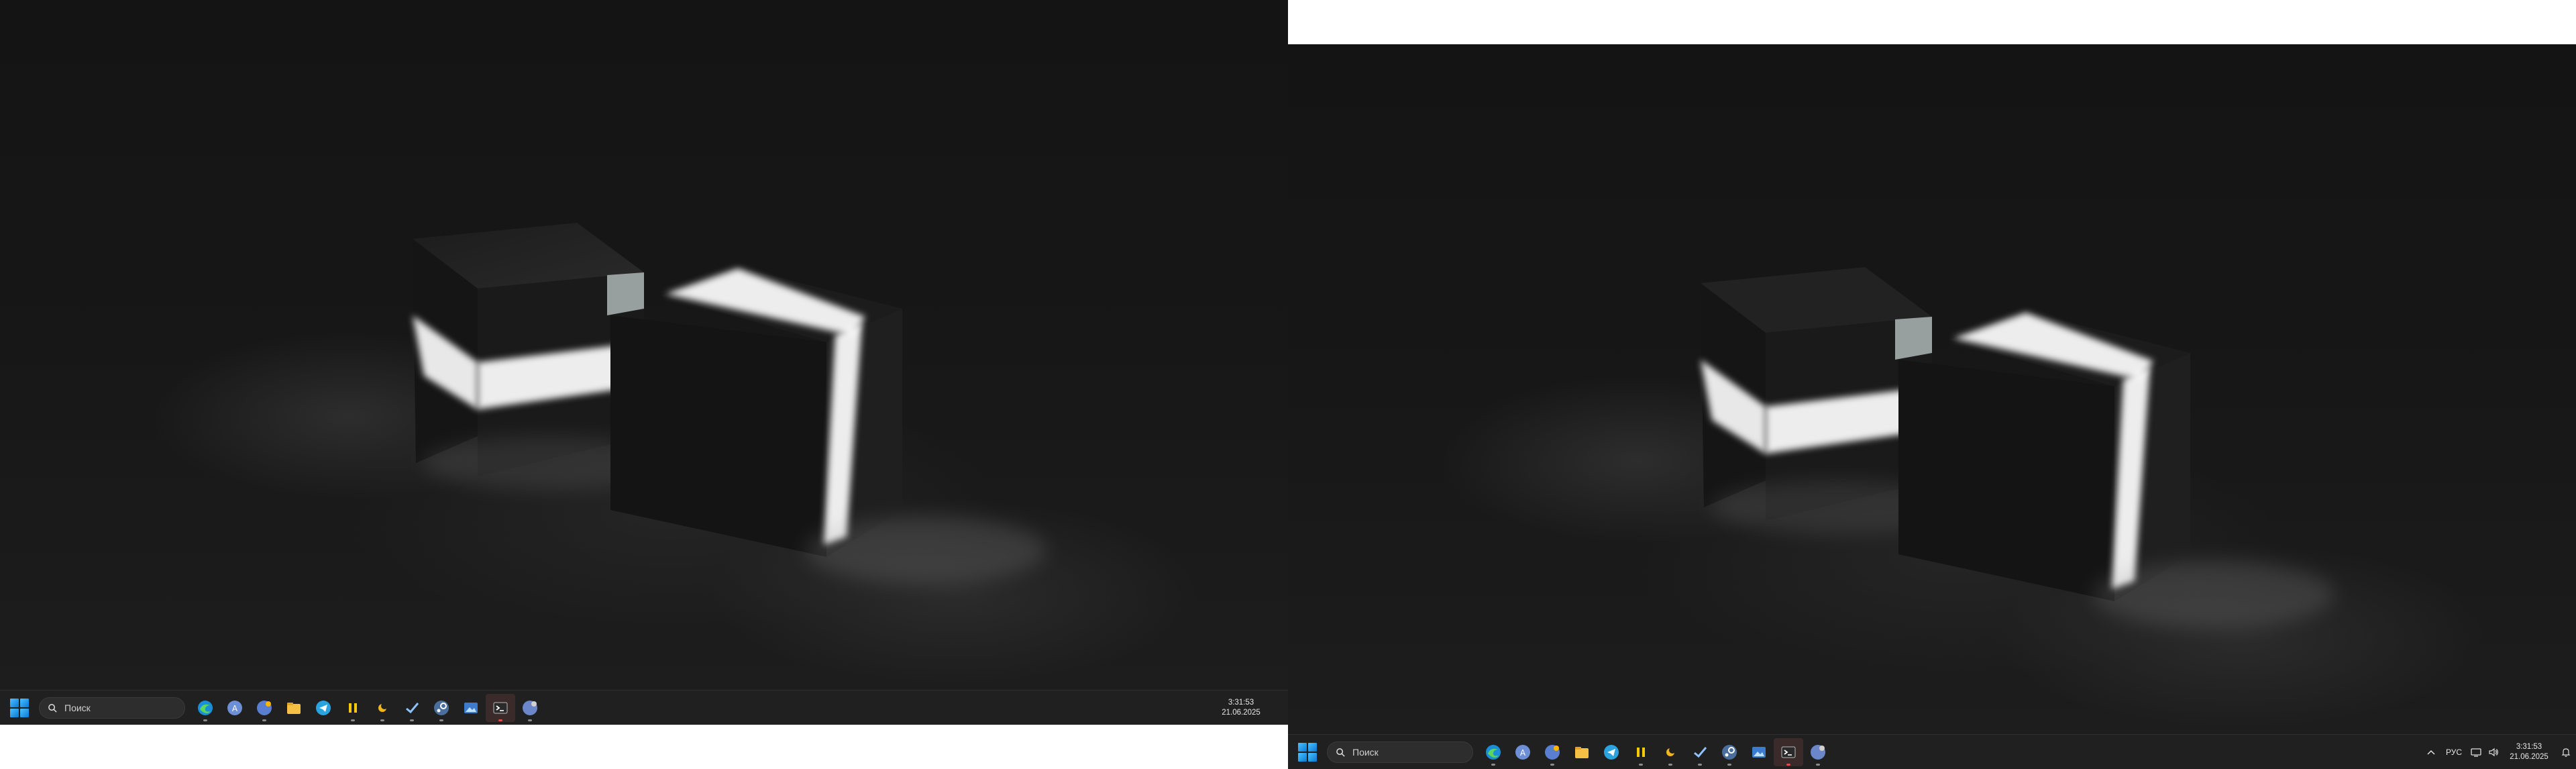 The height and width of the screenshot is (769, 2576). I want to click on show-hidden-icons-button, so click(2431, 752).